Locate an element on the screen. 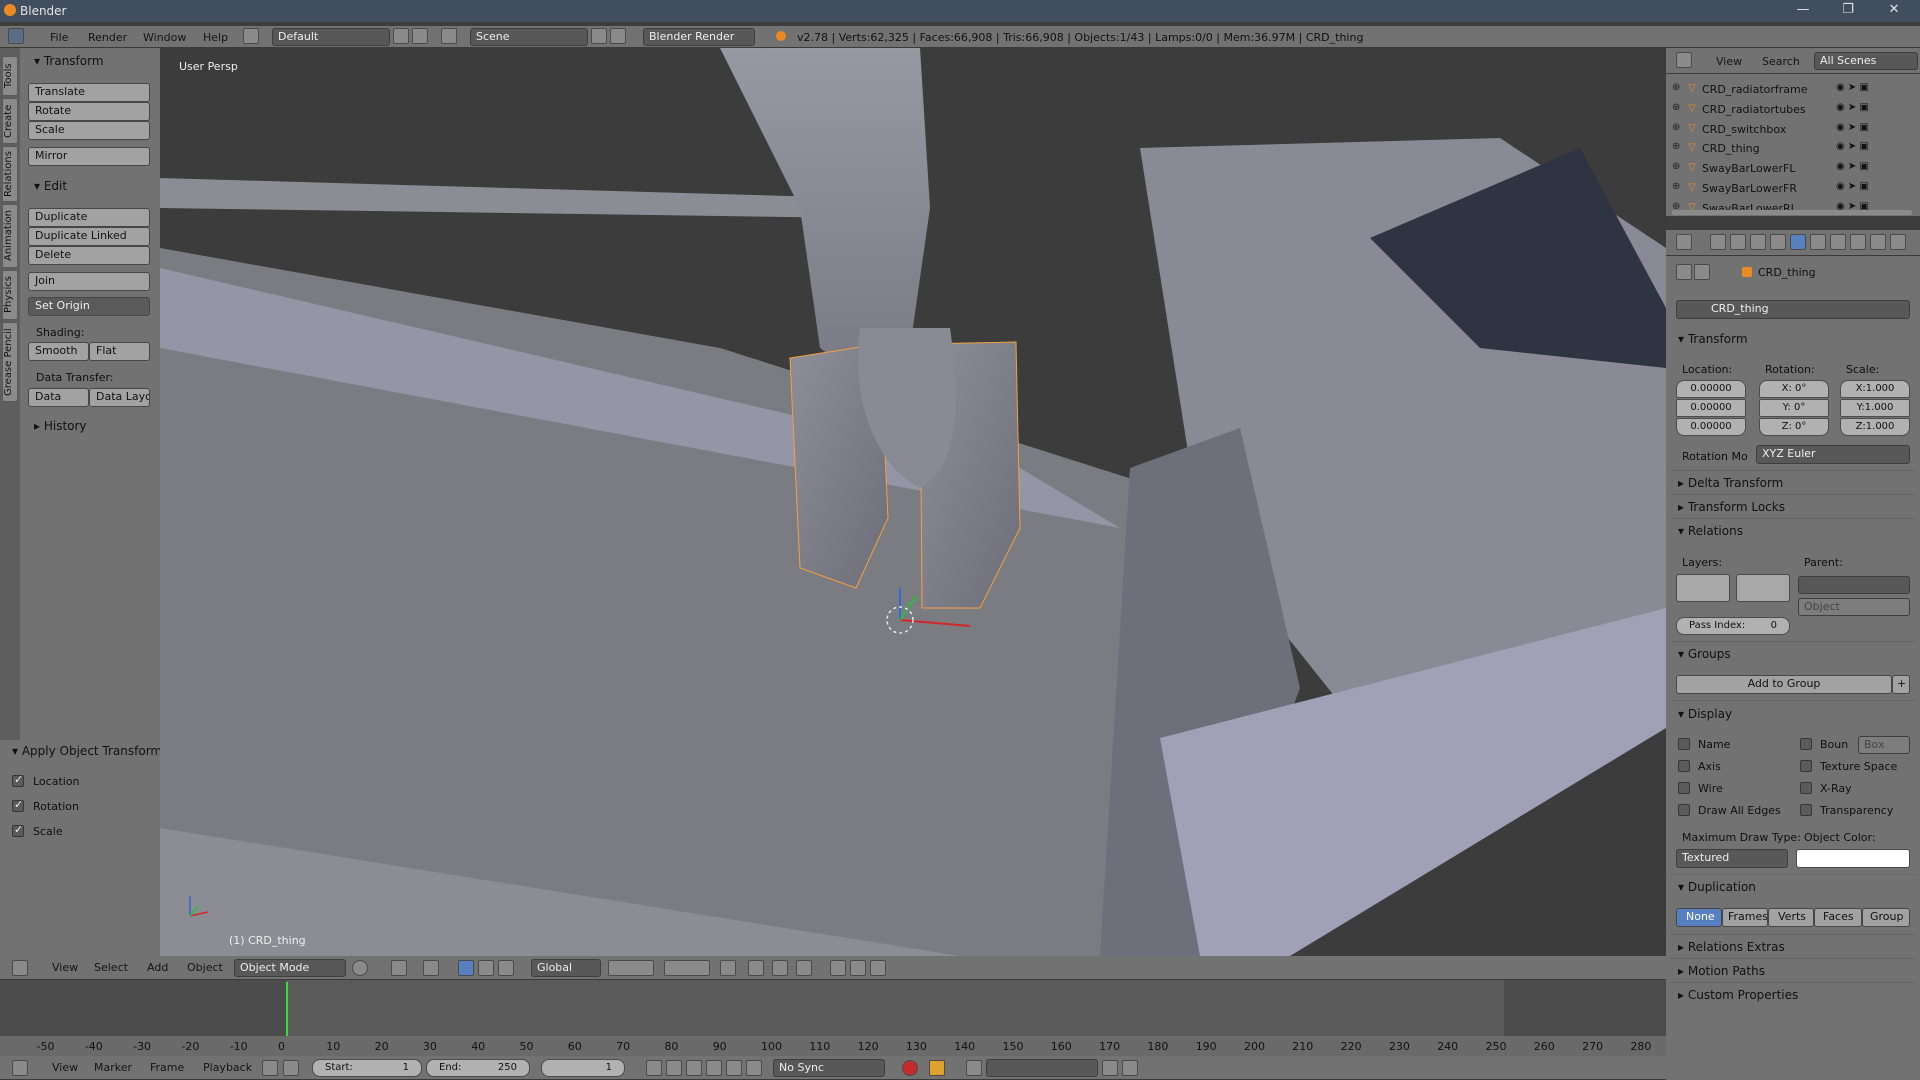 This screenshot has height=1080, width=1920. outliner-item: ⊕ ▽ CRD_radiatortubes ◉ ➤ ▣ is located at coordinates (1791, 109).